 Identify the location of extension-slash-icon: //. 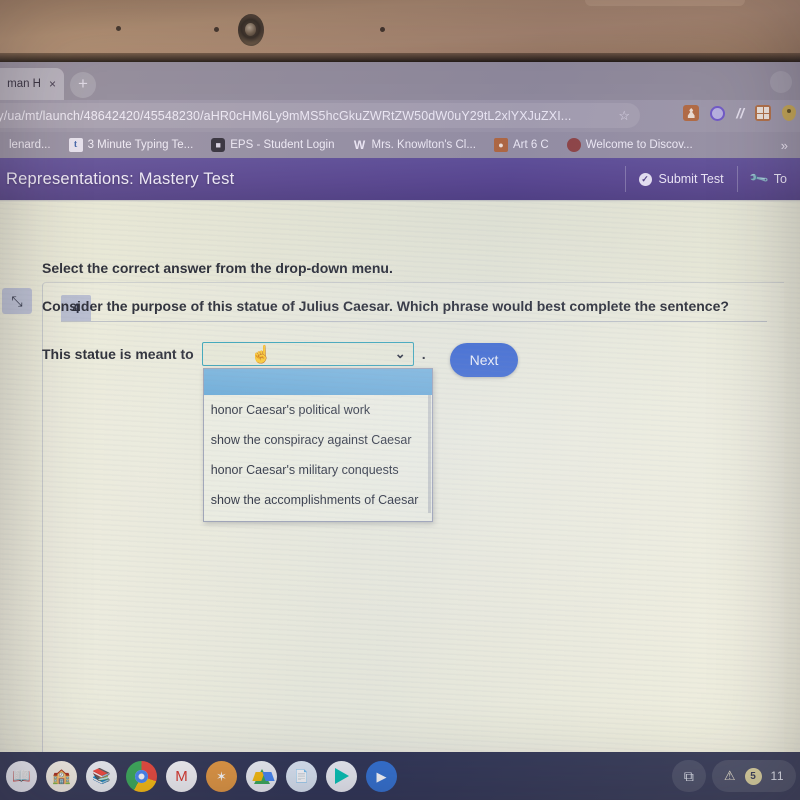
(740, 113).